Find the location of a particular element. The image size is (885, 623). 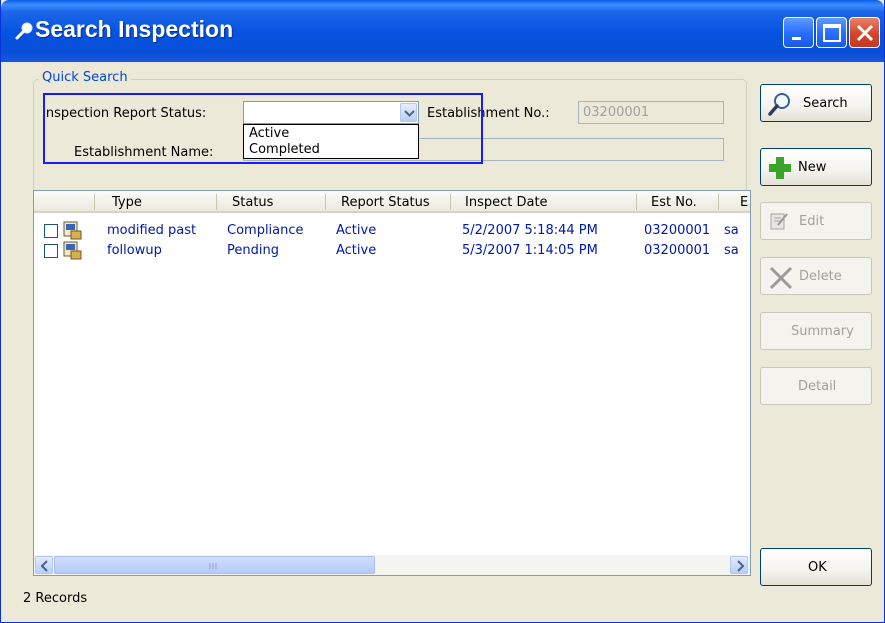

summary-button: Summary is located at coordinates (816, 331).